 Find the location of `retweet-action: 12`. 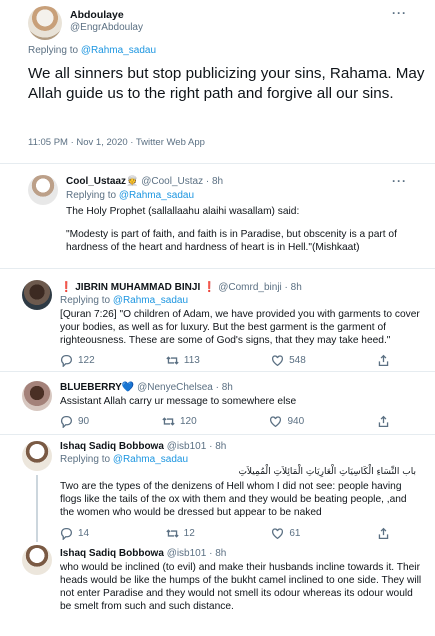

retweet-action: 12 is located at coordinates (180, 533).